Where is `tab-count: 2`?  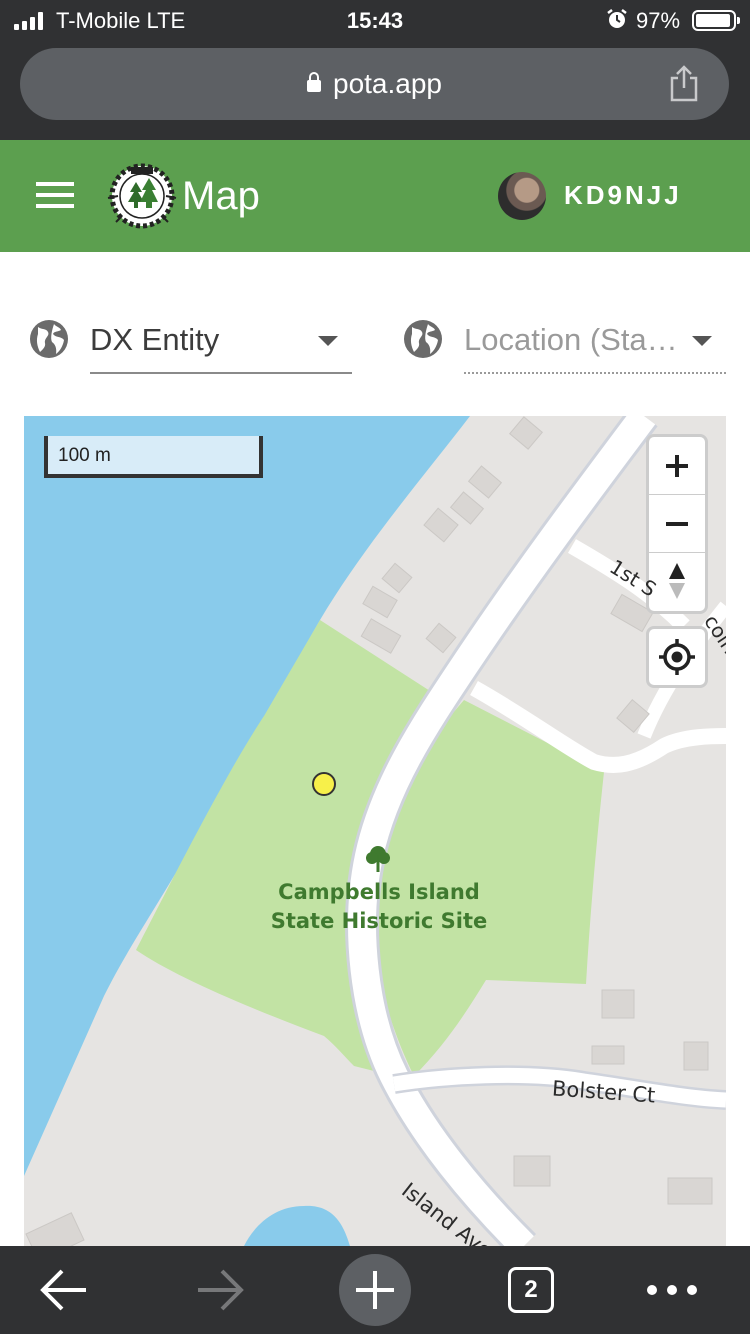
tab-count: 2 is located at coordinates (531, 1290).